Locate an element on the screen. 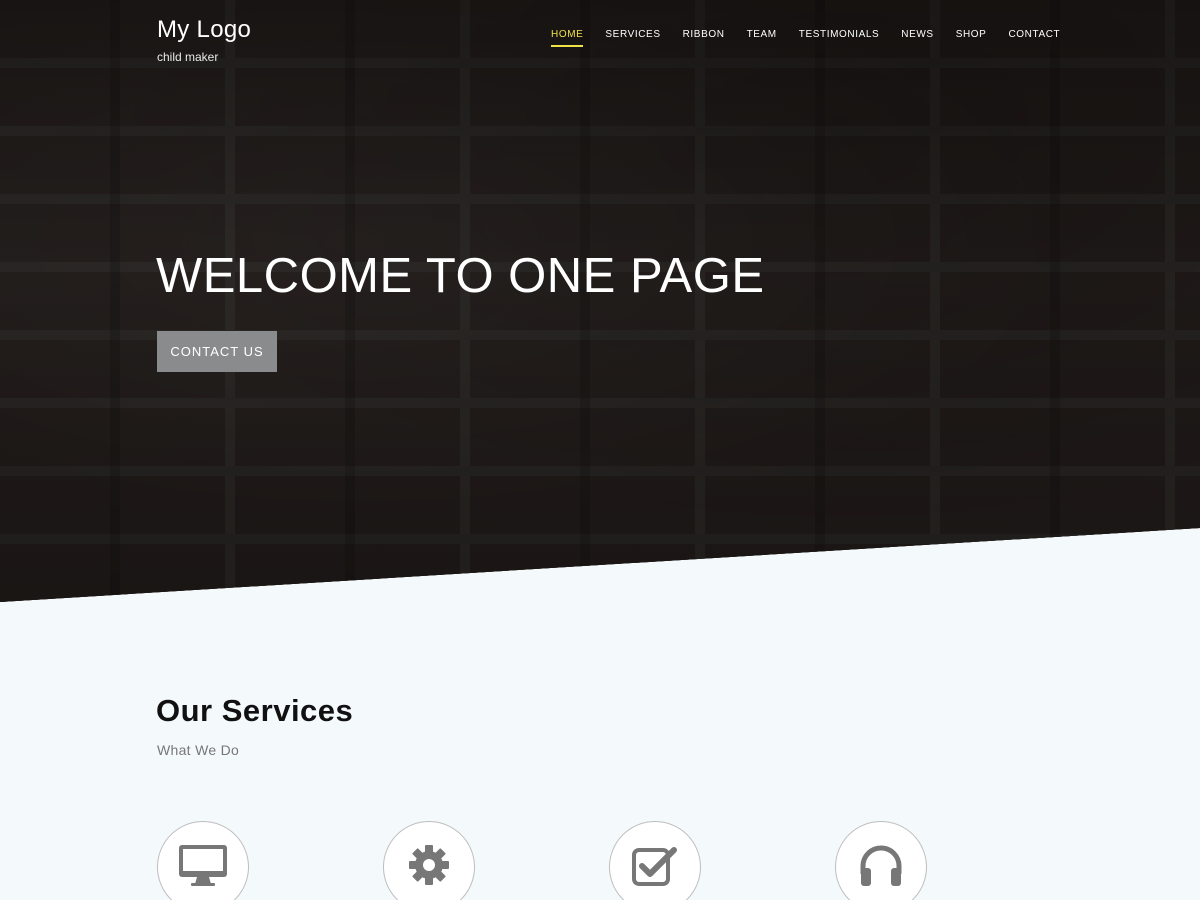 Image resolution: width=1200 pixels, height=900 pixels. nav-item-testimonials: TESTIMONIALS is located at coordinates (839, 38).